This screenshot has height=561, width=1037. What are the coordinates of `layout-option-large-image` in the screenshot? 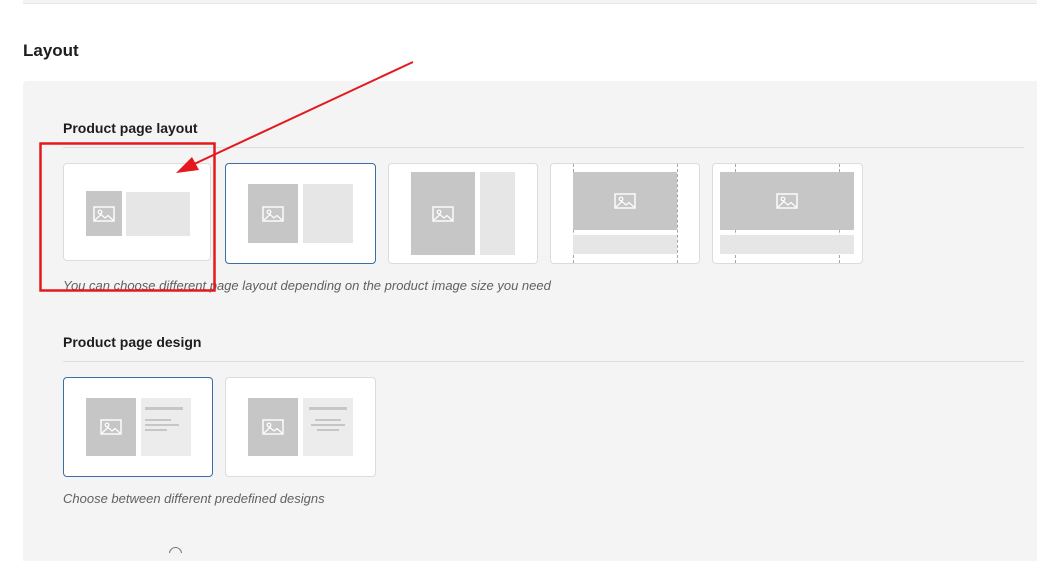 It's located at (463, 213).